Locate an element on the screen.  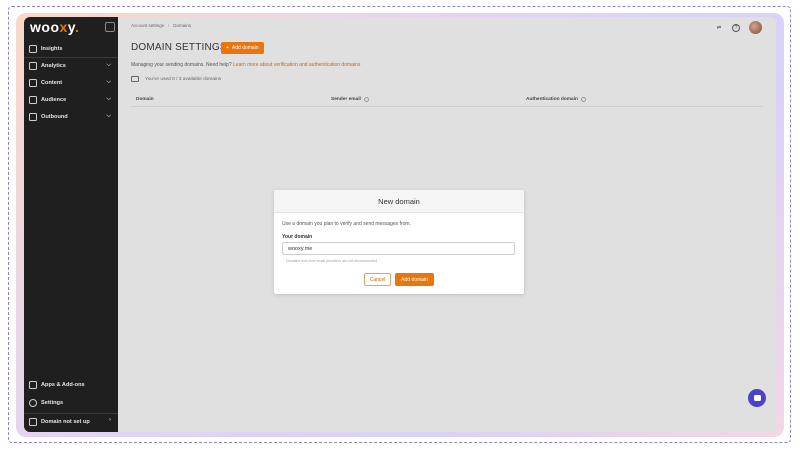
logo-text: woo is located at coordinates (45, 27).